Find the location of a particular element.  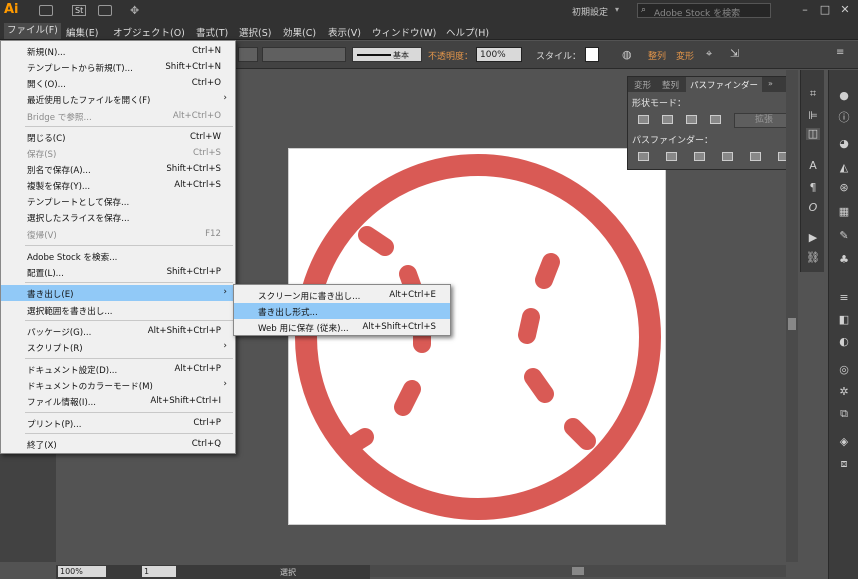

graphic-style-swatch is located at coordinates (592, 54).